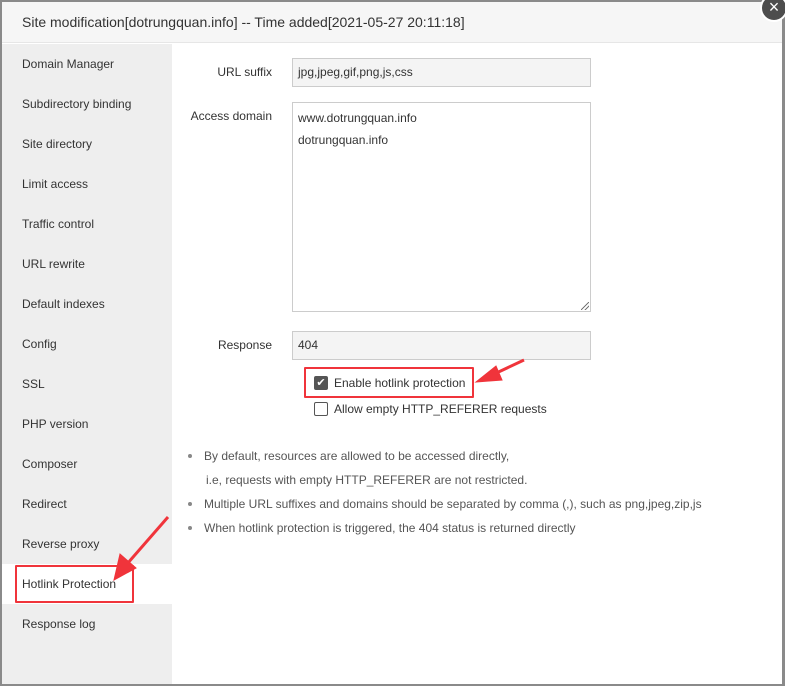 The image size is (785, 686). I want to click on resize-grip-icon, so click(585, 306).